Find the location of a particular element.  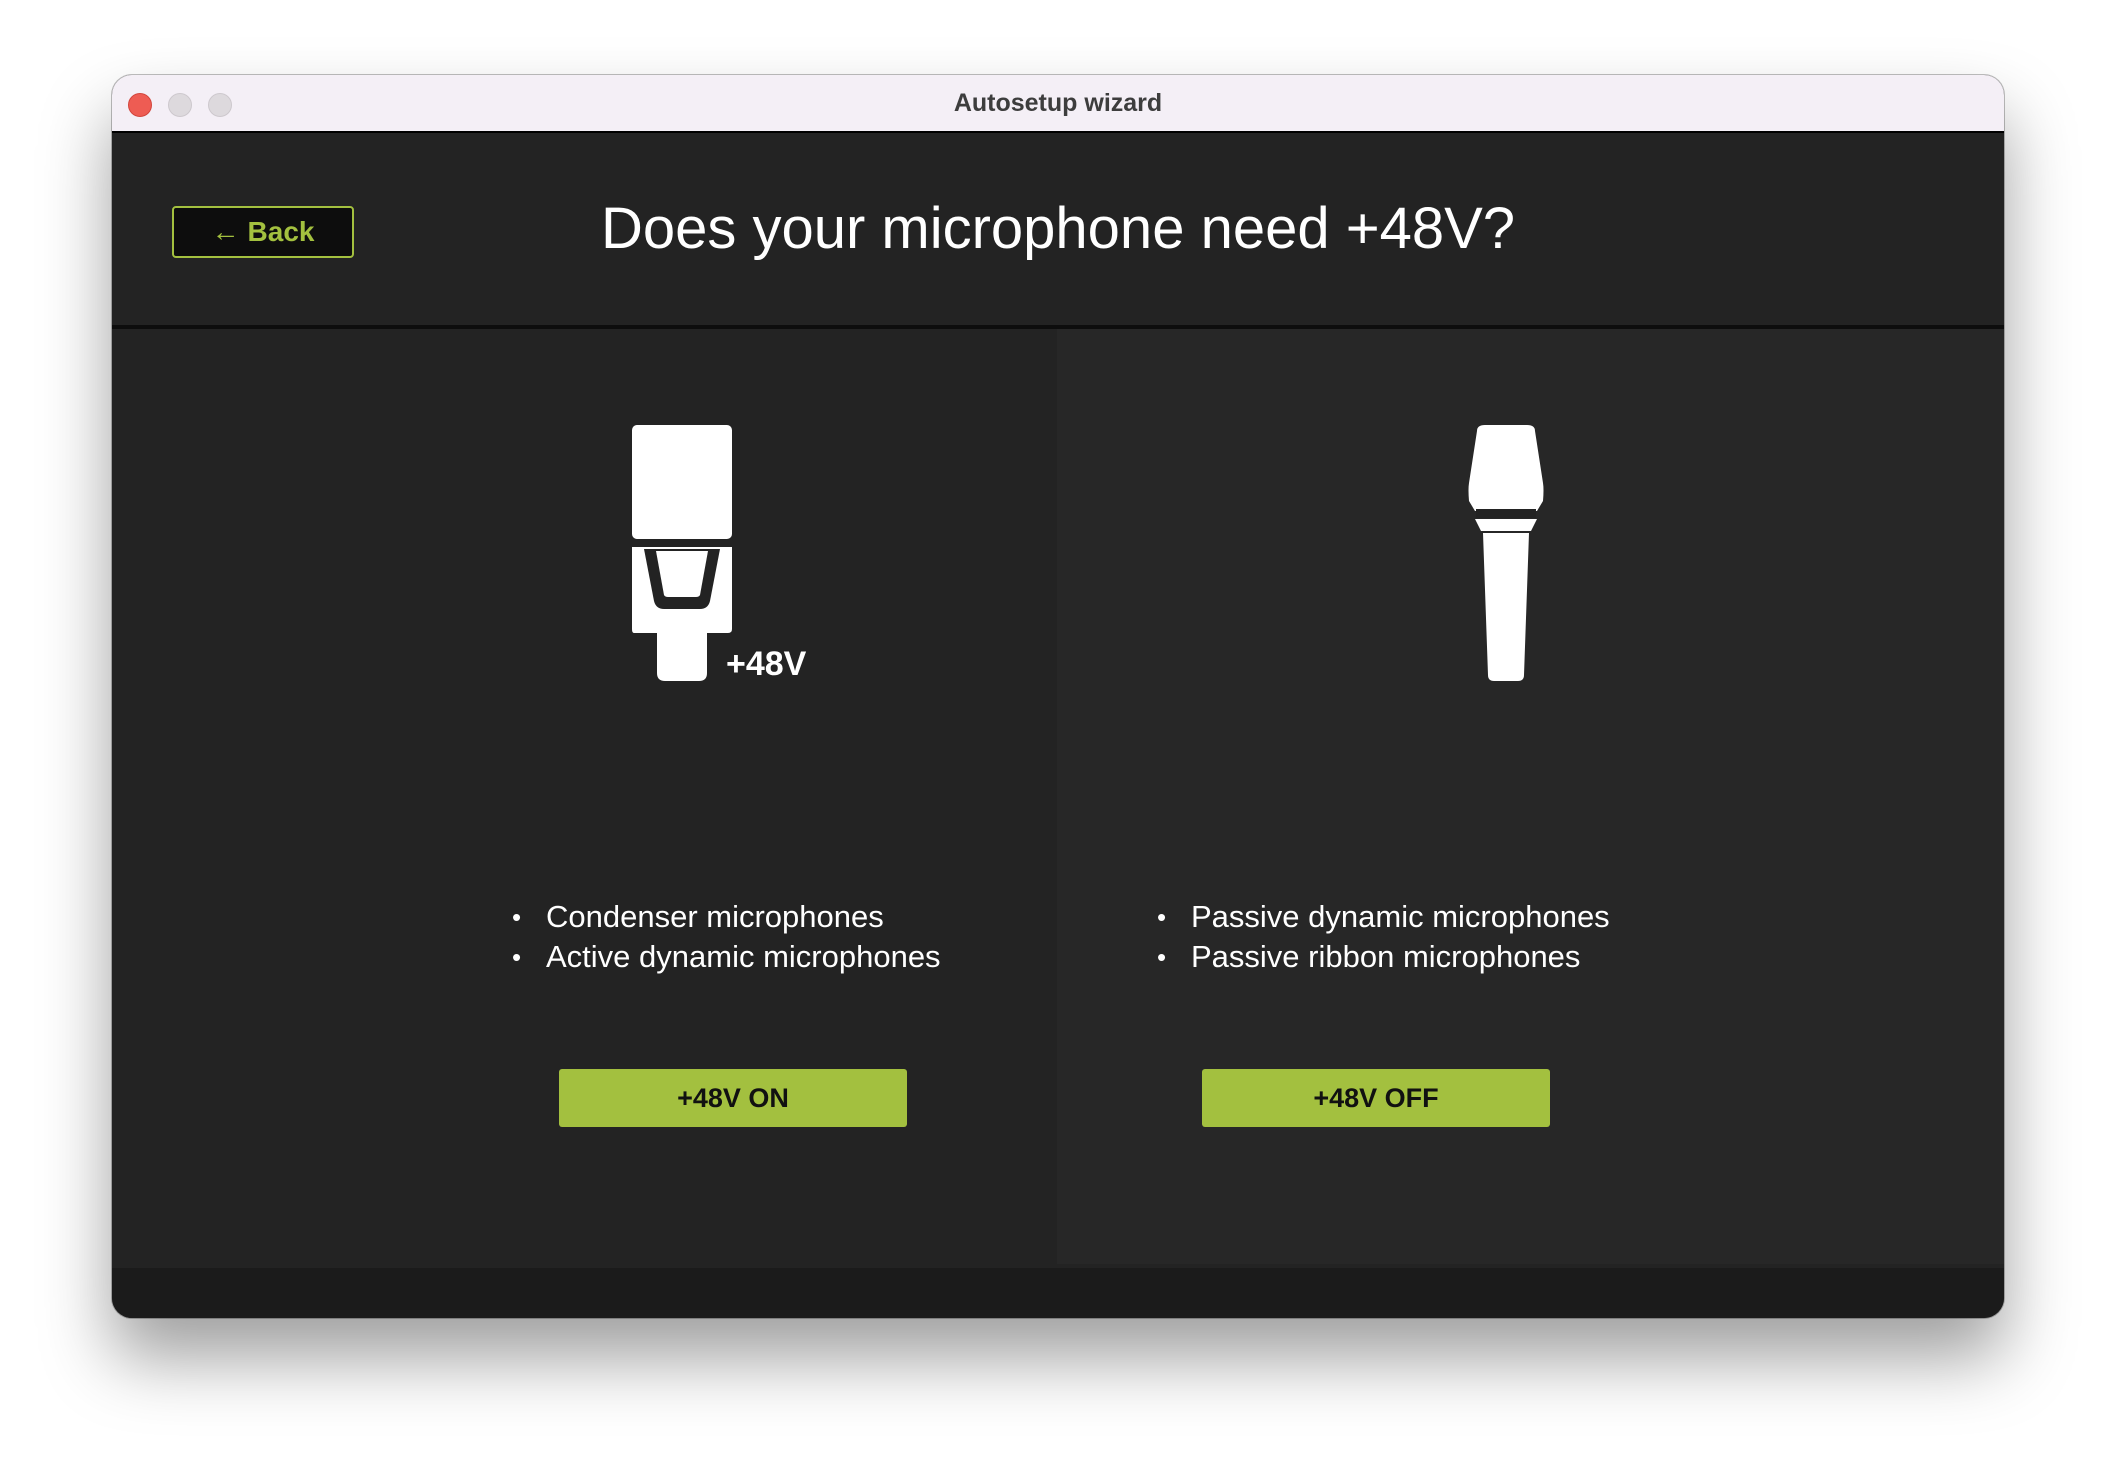

list-item: Passive dynamic microphones is located at coordinates (1383, 917).